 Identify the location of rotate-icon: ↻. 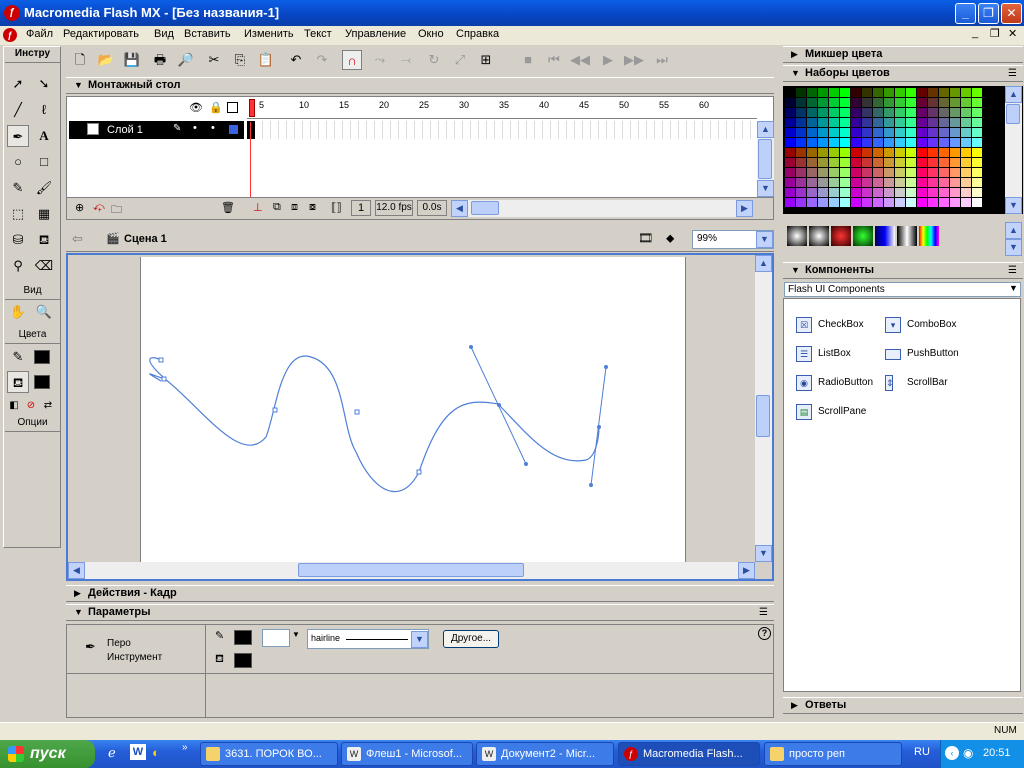
(434, 60).